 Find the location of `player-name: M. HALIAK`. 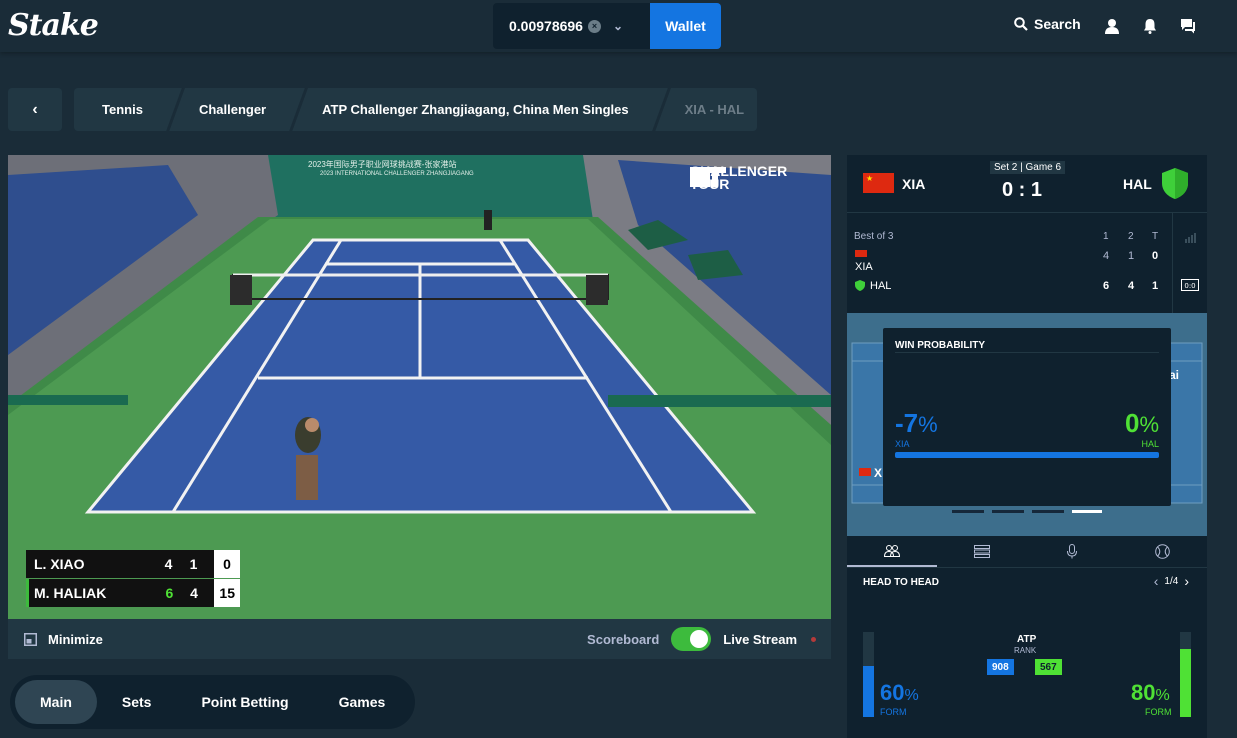

player-name: M. HALIAK is located at coordinates (70, 593).